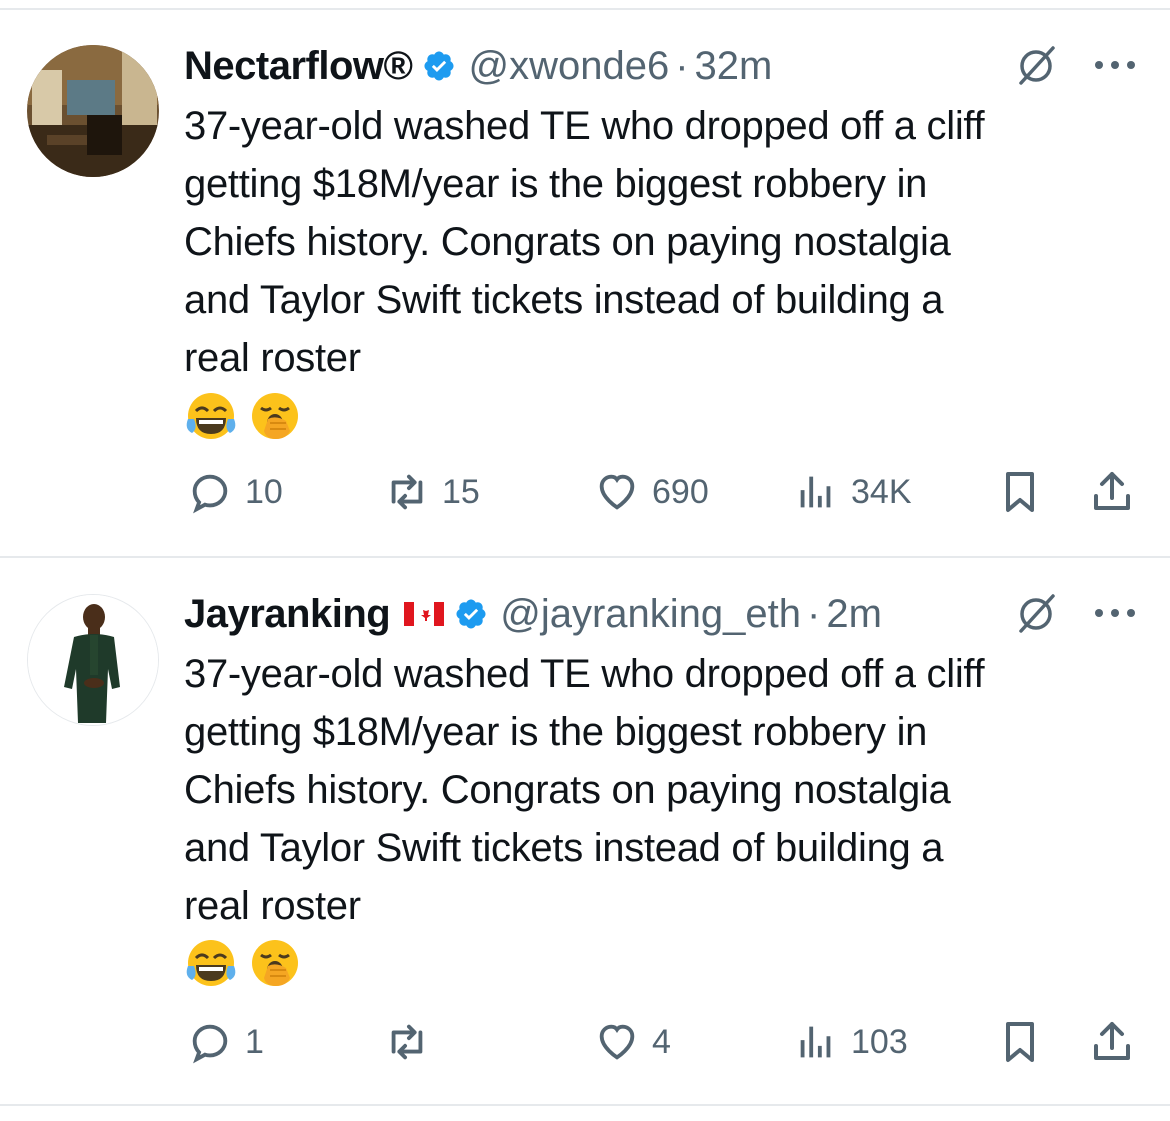 This screenshot has height=1121, width=1170. Describe the element at coordinates (93, 660) in the screenshot. I see `avatar-jayranking` at that location.